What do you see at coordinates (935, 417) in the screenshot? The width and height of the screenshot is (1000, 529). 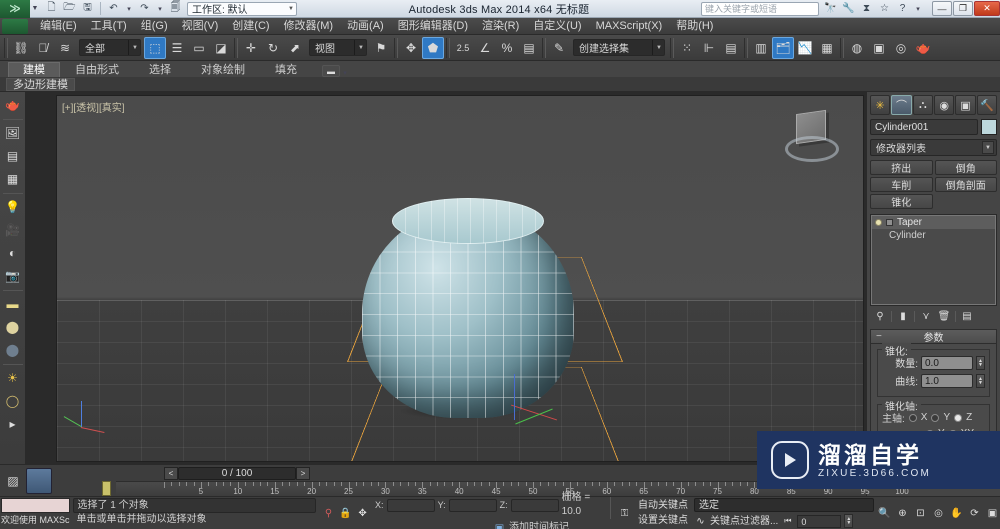 I see `primary-axis-y-radio` at bounding box center [935, 417].